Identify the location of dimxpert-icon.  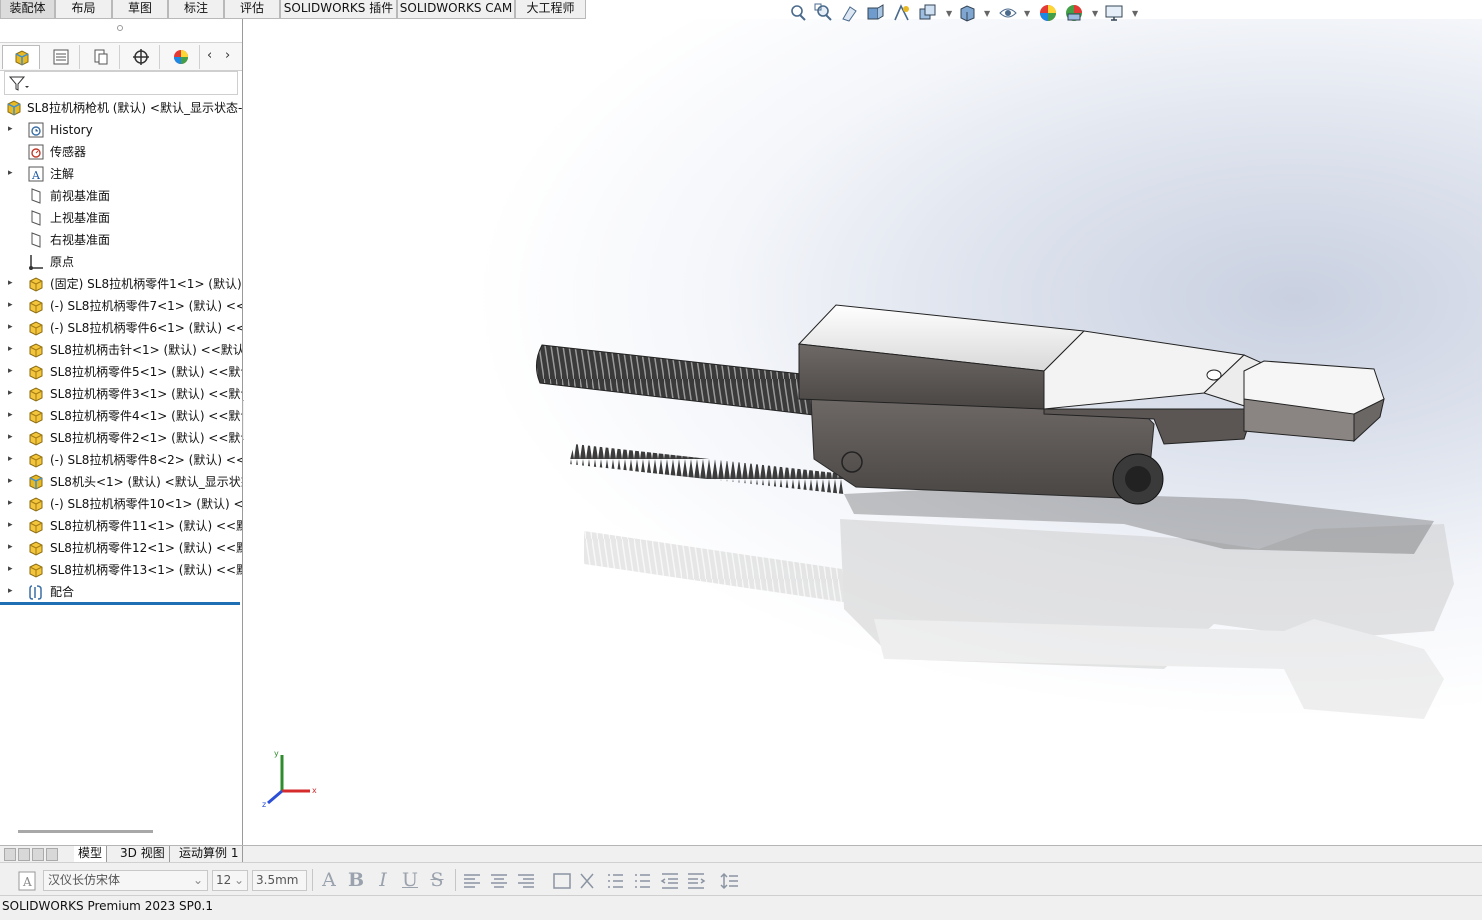
(141, 57).